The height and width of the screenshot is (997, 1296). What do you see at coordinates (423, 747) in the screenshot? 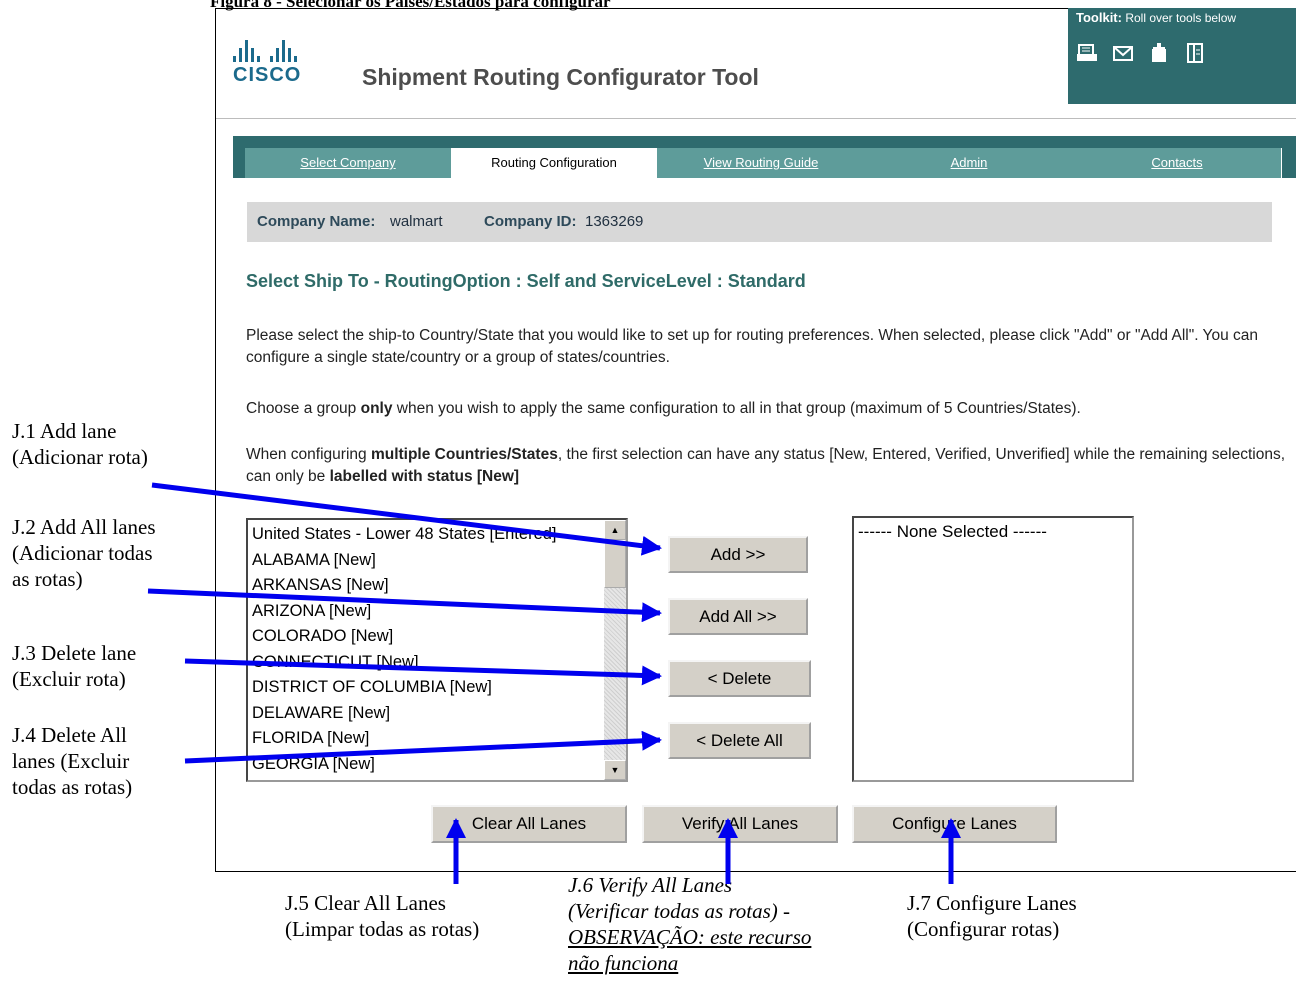
I see `arrow-j4` at bounding box center [423, 747].